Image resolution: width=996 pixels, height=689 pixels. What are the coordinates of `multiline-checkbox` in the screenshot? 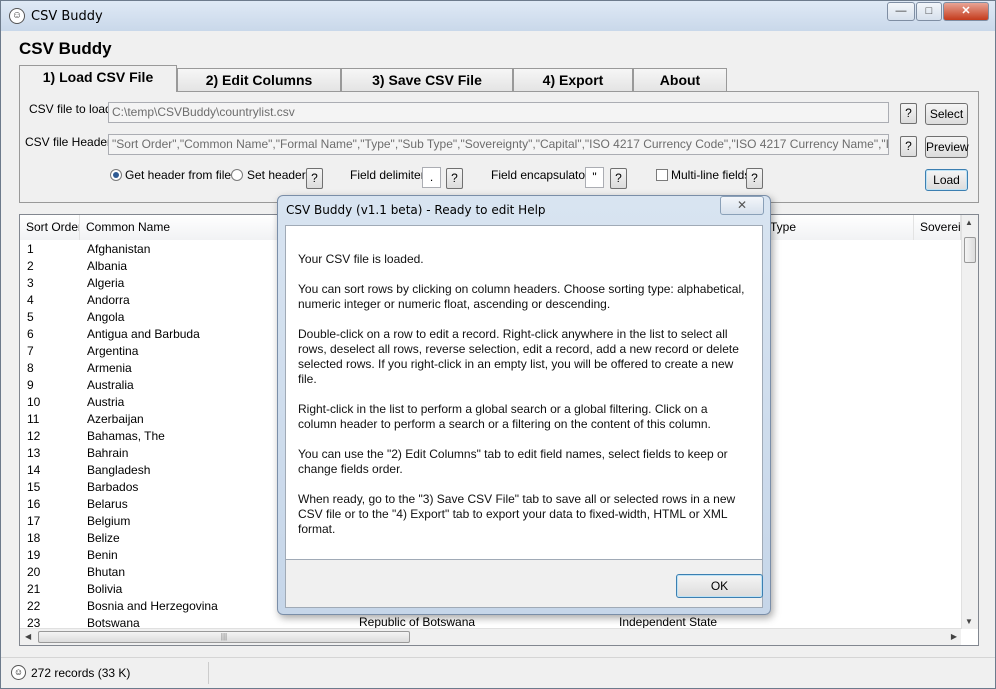 It's located at (662, 175).